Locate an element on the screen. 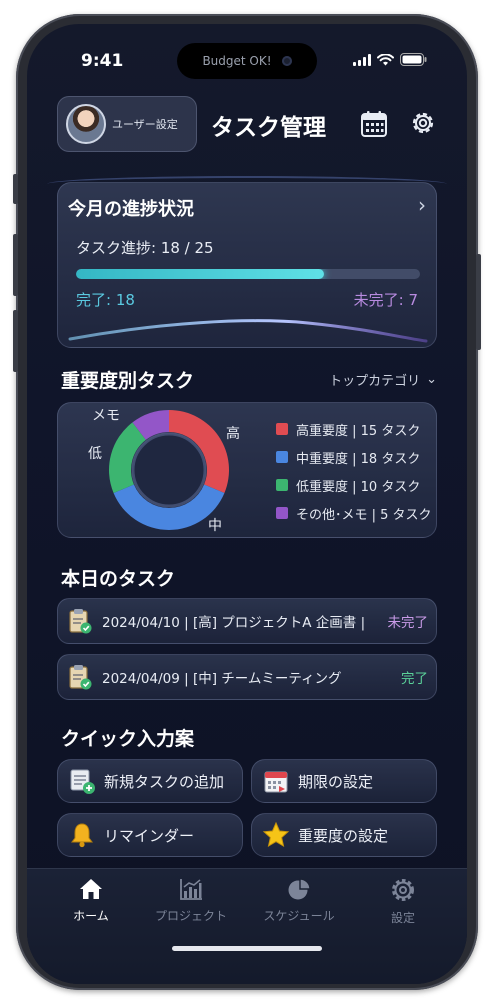 Image resolution: width=494 pixels, height=1003 pixels. page-title: タスク管理 is located at coordinates (268, 128).